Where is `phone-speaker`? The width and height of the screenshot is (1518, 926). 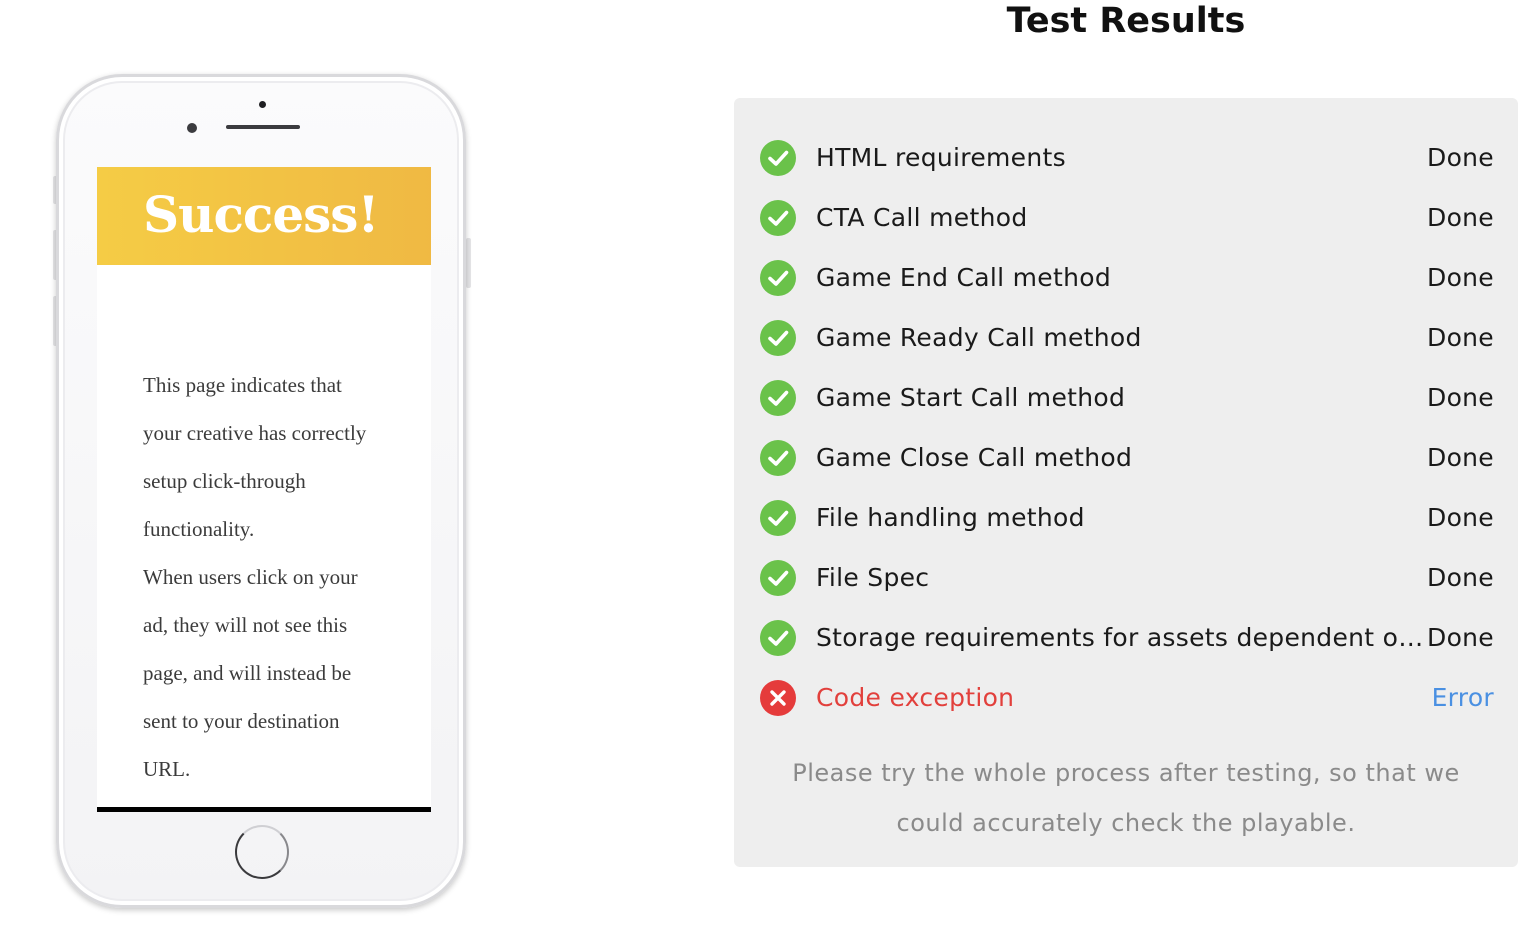
phone-speaker is located at coordinates (263, 127).